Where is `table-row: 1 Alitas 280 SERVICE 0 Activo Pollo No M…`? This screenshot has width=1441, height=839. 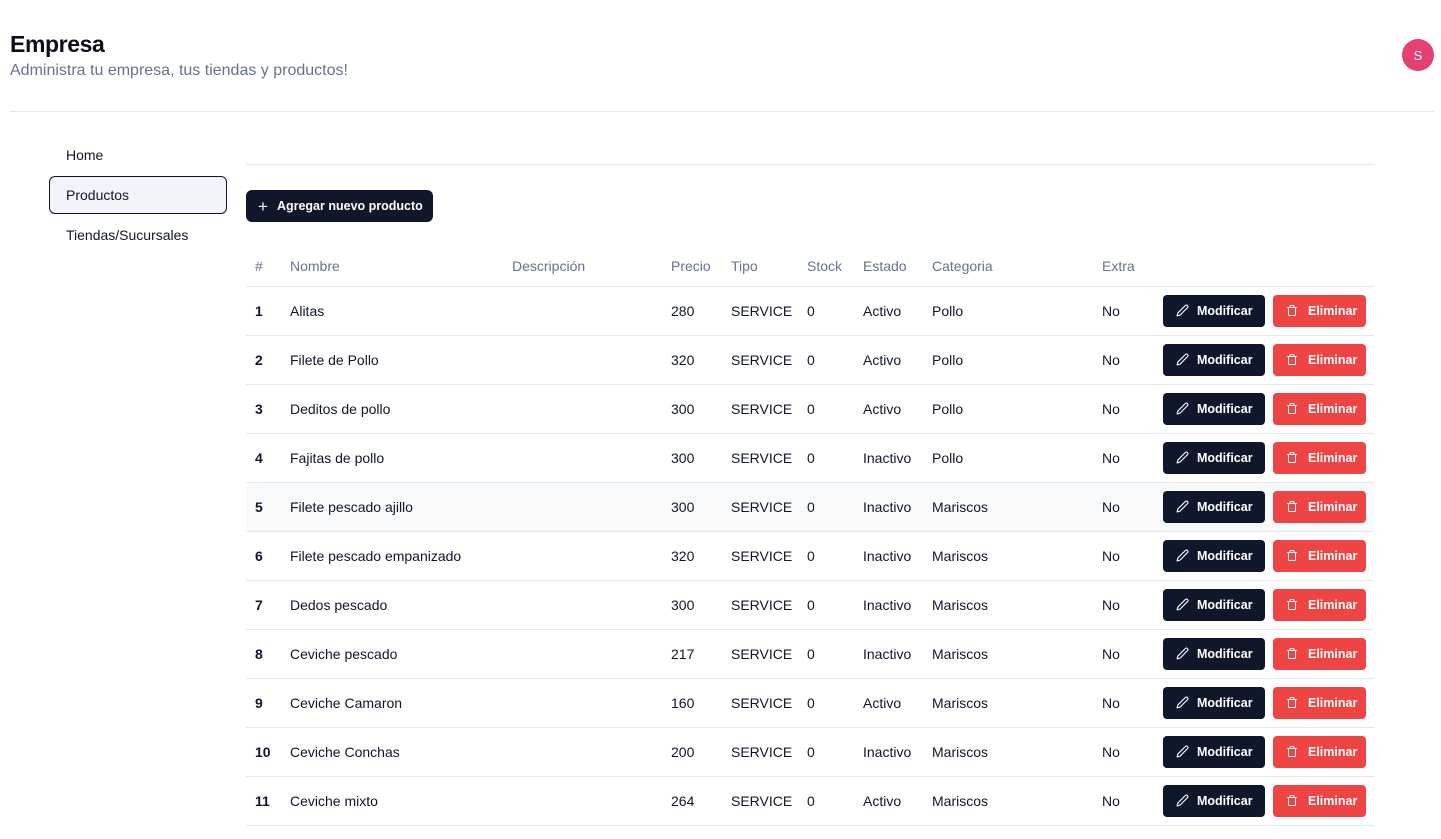 table-row: 1 Alitas 280 SERVICE 0 Activo Pollo No M… is located at coordinates (810, 311).